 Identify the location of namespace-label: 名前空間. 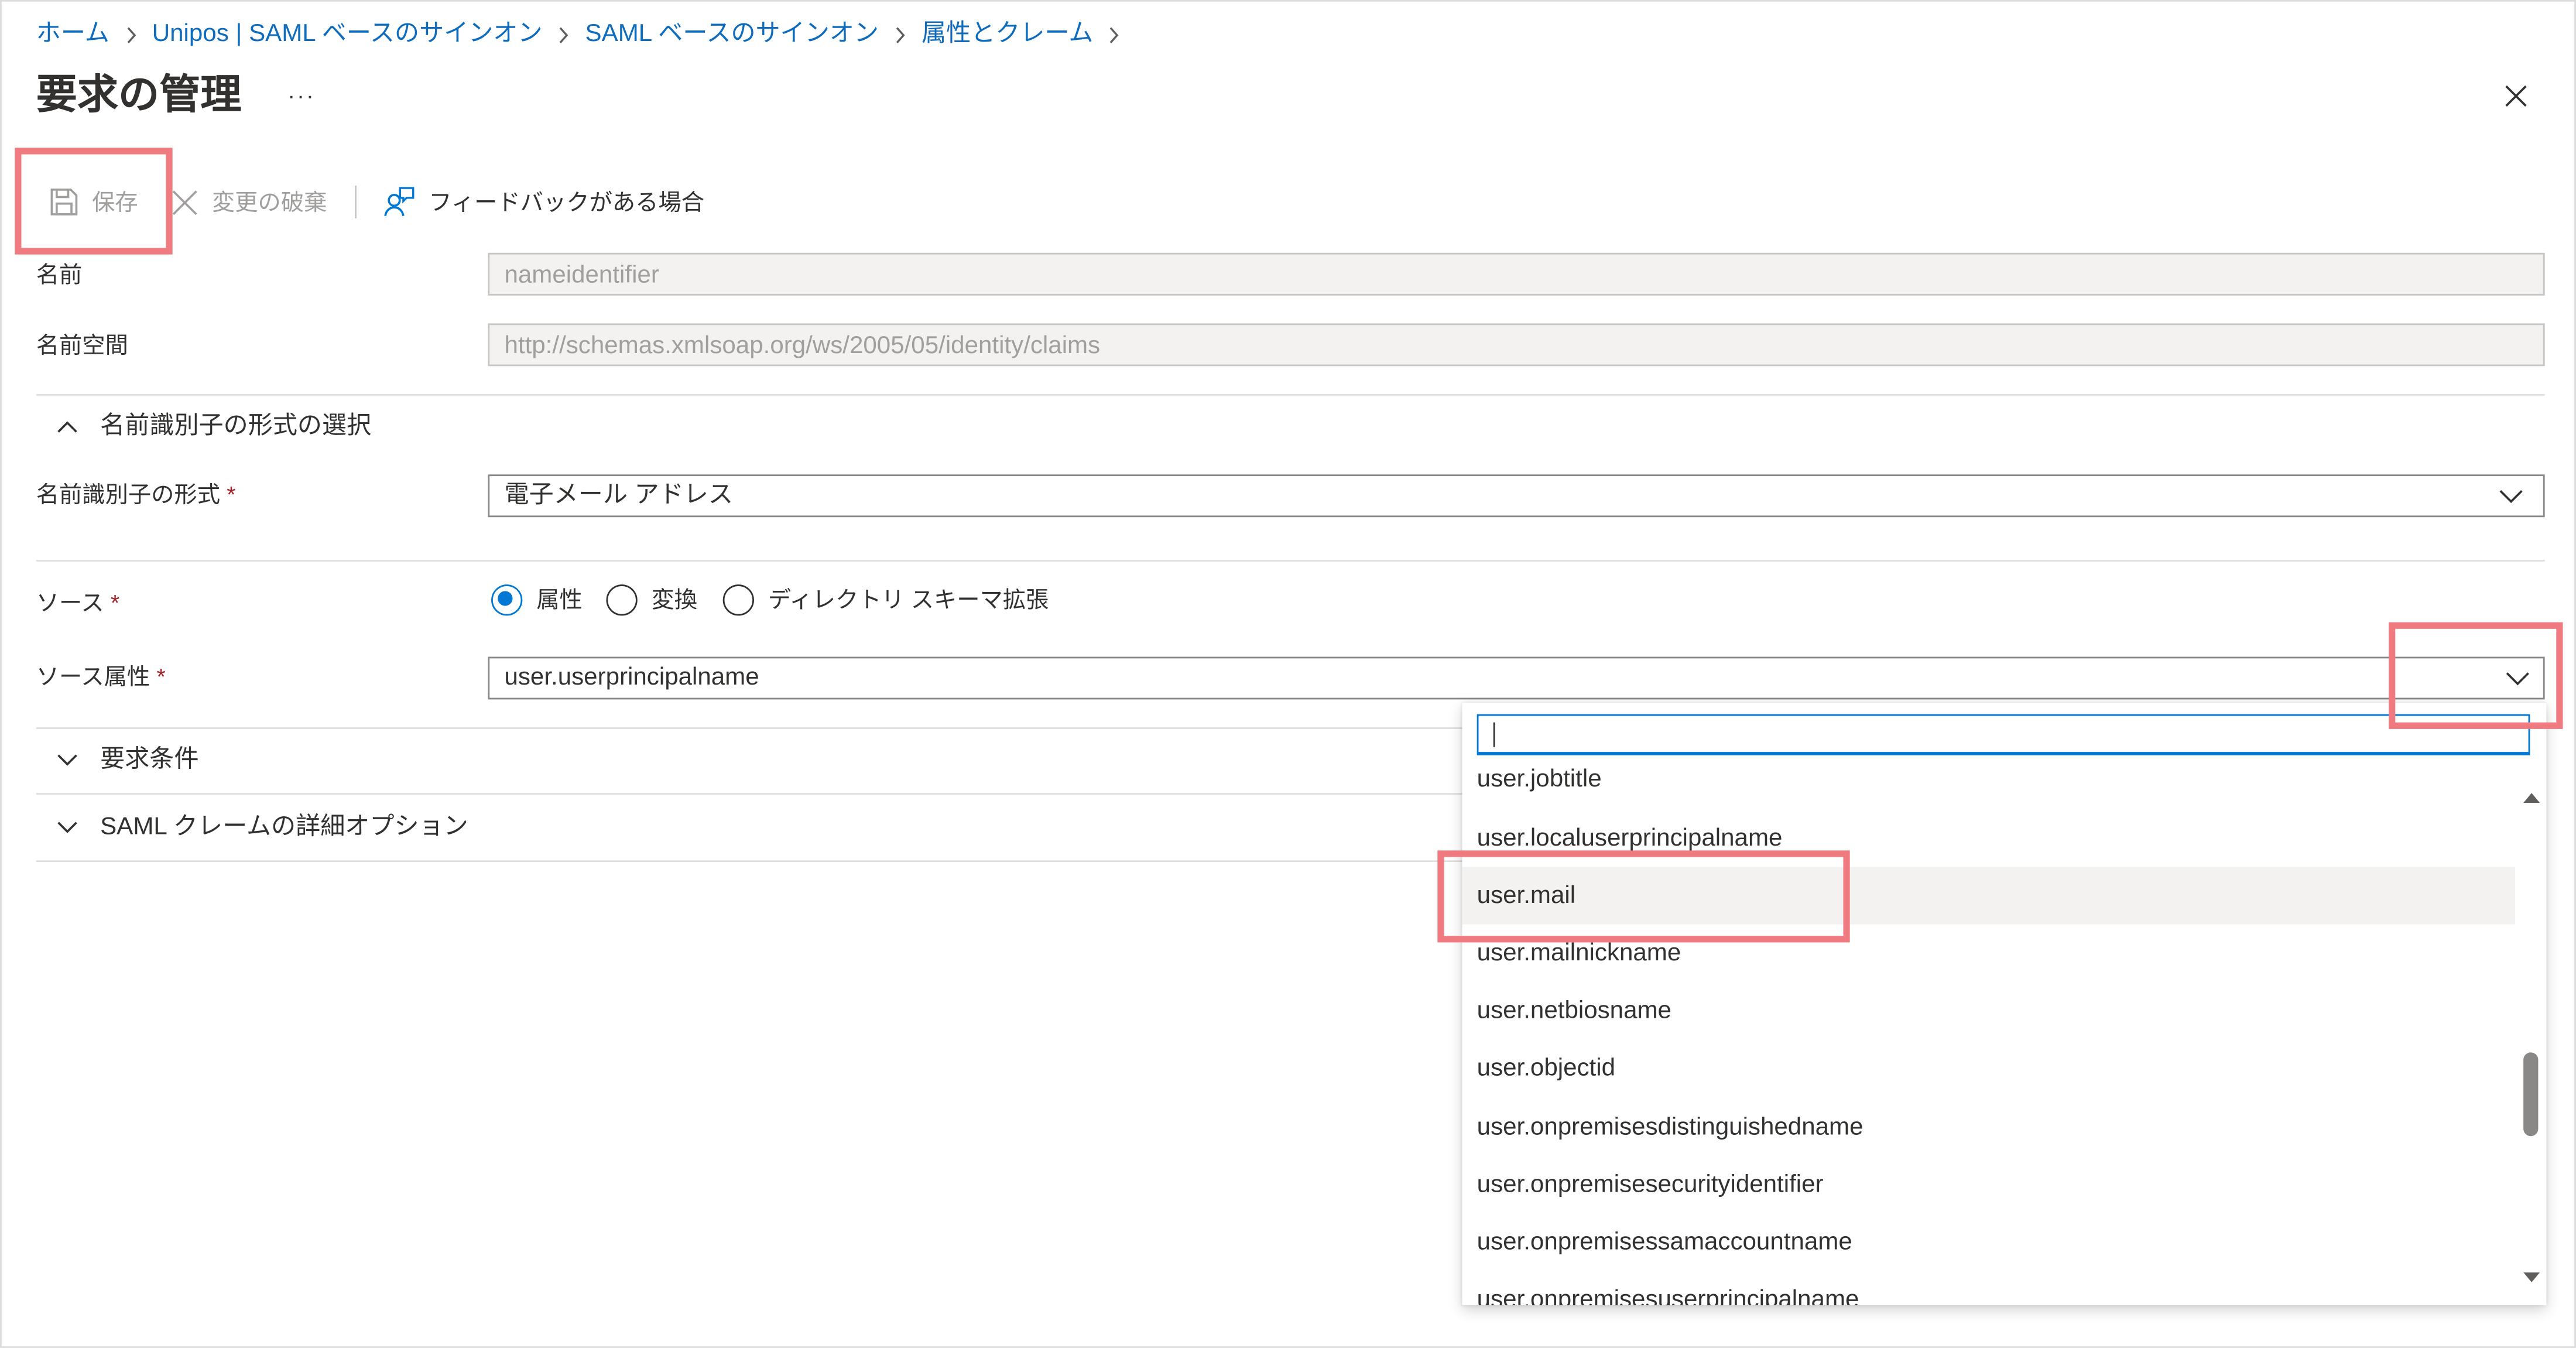
(82, 344).